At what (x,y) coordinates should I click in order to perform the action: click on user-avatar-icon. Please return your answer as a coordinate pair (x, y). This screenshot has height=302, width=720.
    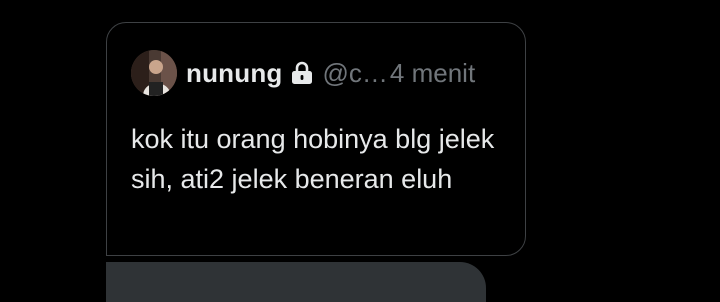
    Looking at the image, I should click on (154, 73).